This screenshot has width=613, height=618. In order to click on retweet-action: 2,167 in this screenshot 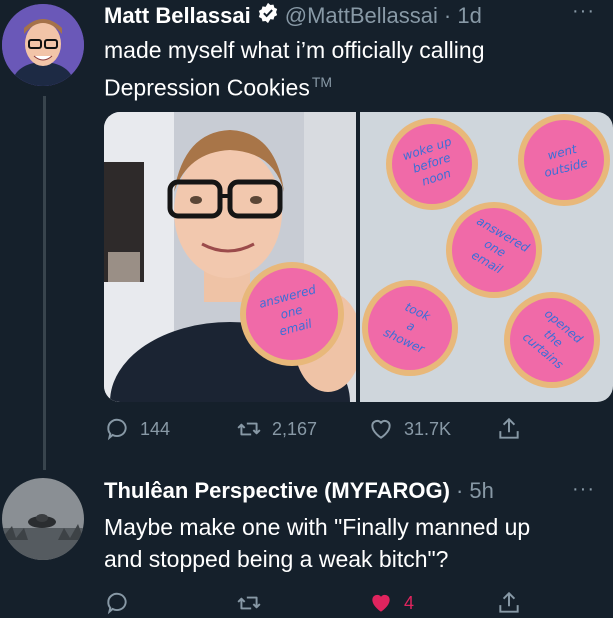, I will do `click(276, 429)`.